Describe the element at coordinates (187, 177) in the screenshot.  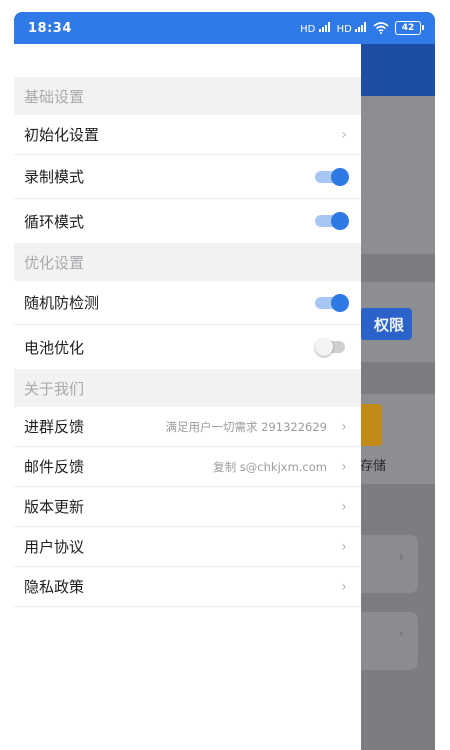
I see `setting-record-mode: 录制模式` at that location.